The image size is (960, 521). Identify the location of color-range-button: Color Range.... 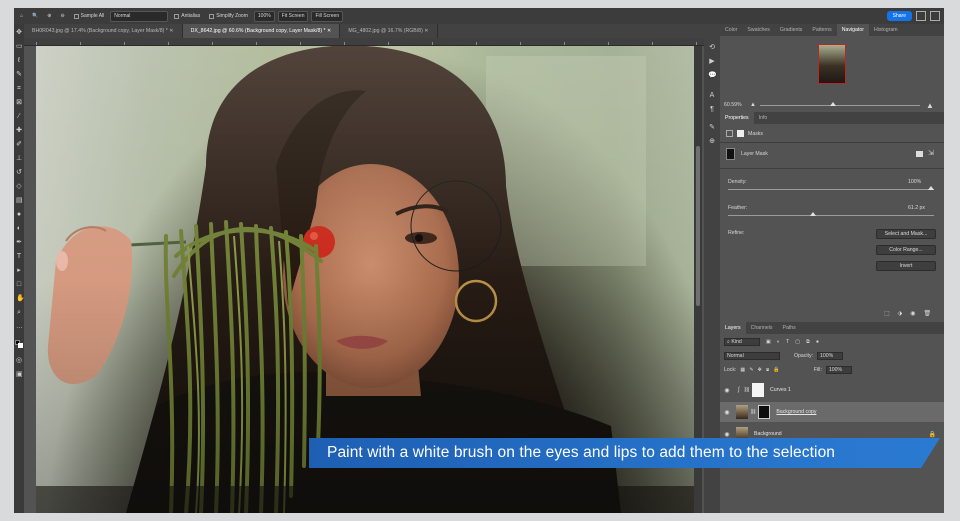
(906, 250).